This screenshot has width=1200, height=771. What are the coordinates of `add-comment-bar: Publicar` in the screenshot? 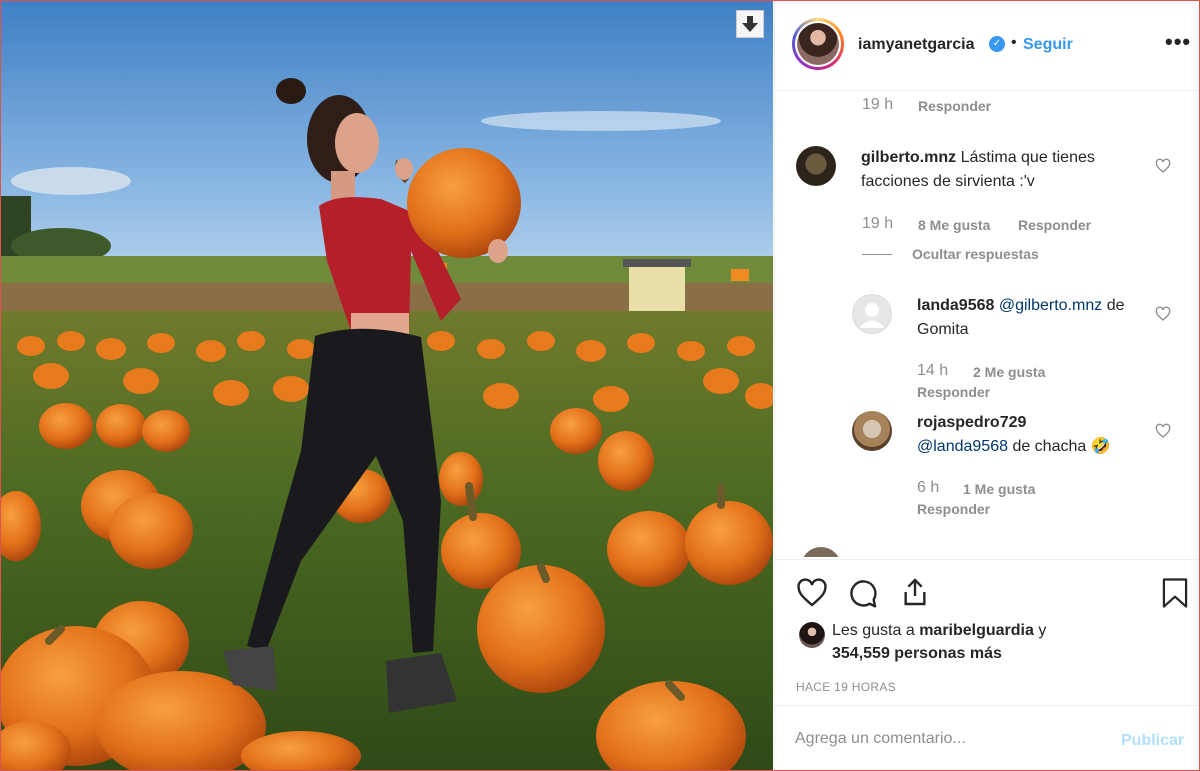 It's located at (987, 737).